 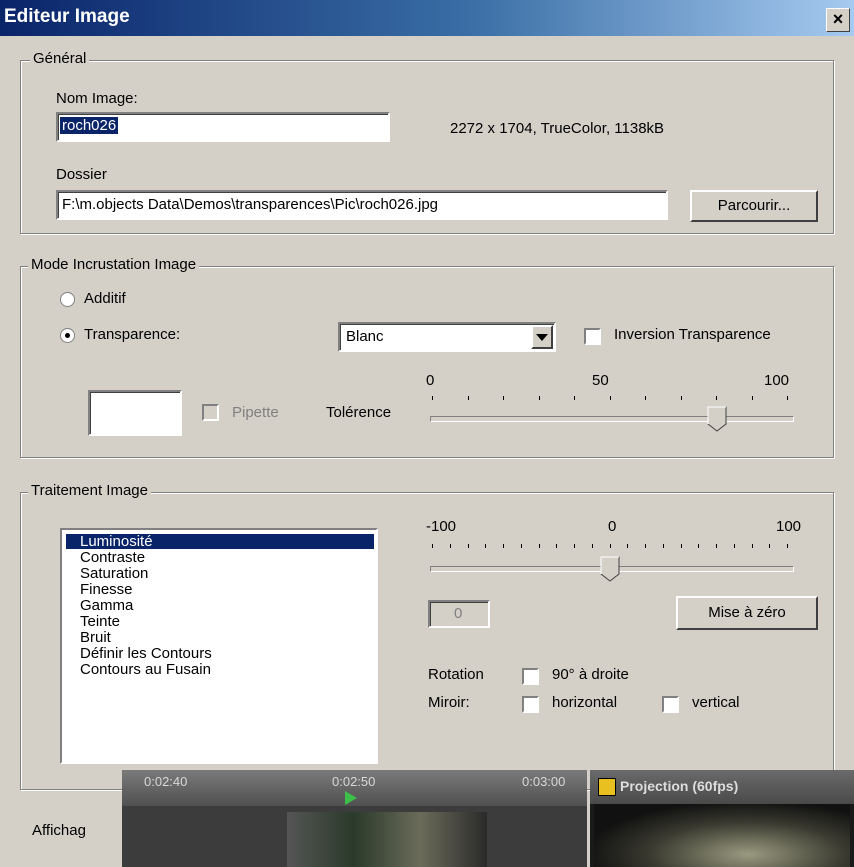 What do you see at coordinates (670, 704) in the screenshot?
I see `mirror-vertical-checkbox` at bounding box center [670, 704].